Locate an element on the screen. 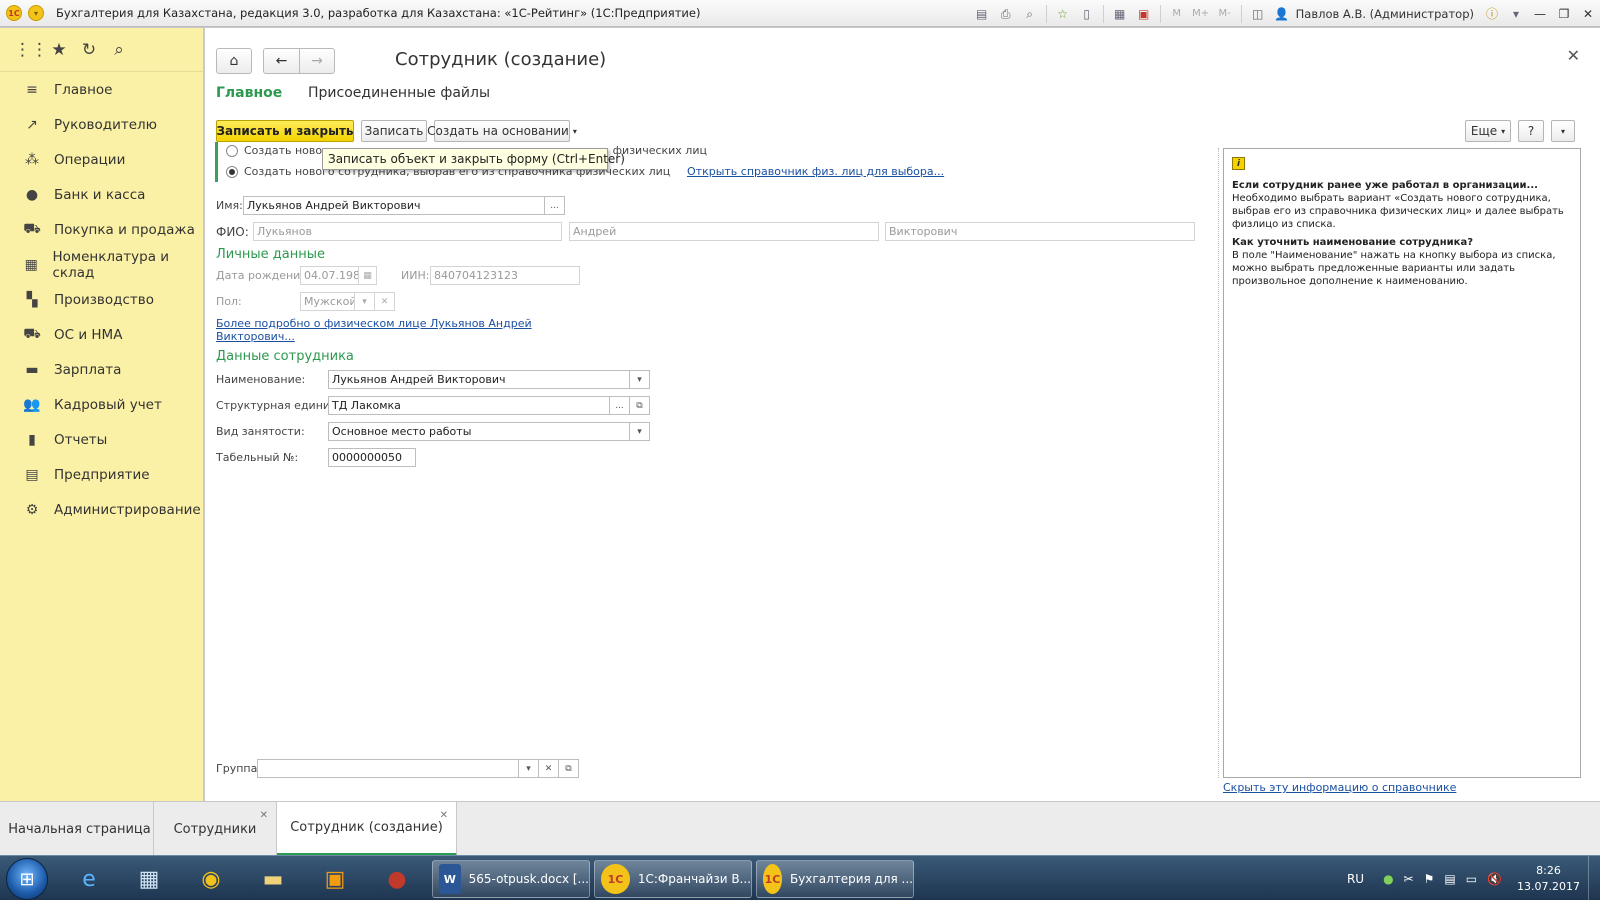 This screenshot has width=1600, height=900. current-user: Павлов А.В. (Администратор) is located at coordinates (1385, 14).